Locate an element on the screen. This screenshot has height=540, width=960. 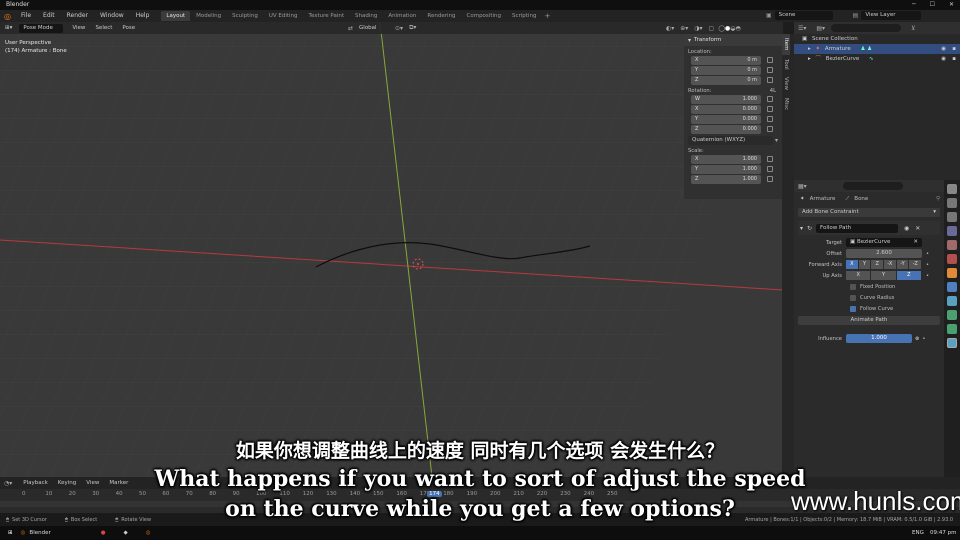
up-axis-y: Y is located at coordinates (883, 275).